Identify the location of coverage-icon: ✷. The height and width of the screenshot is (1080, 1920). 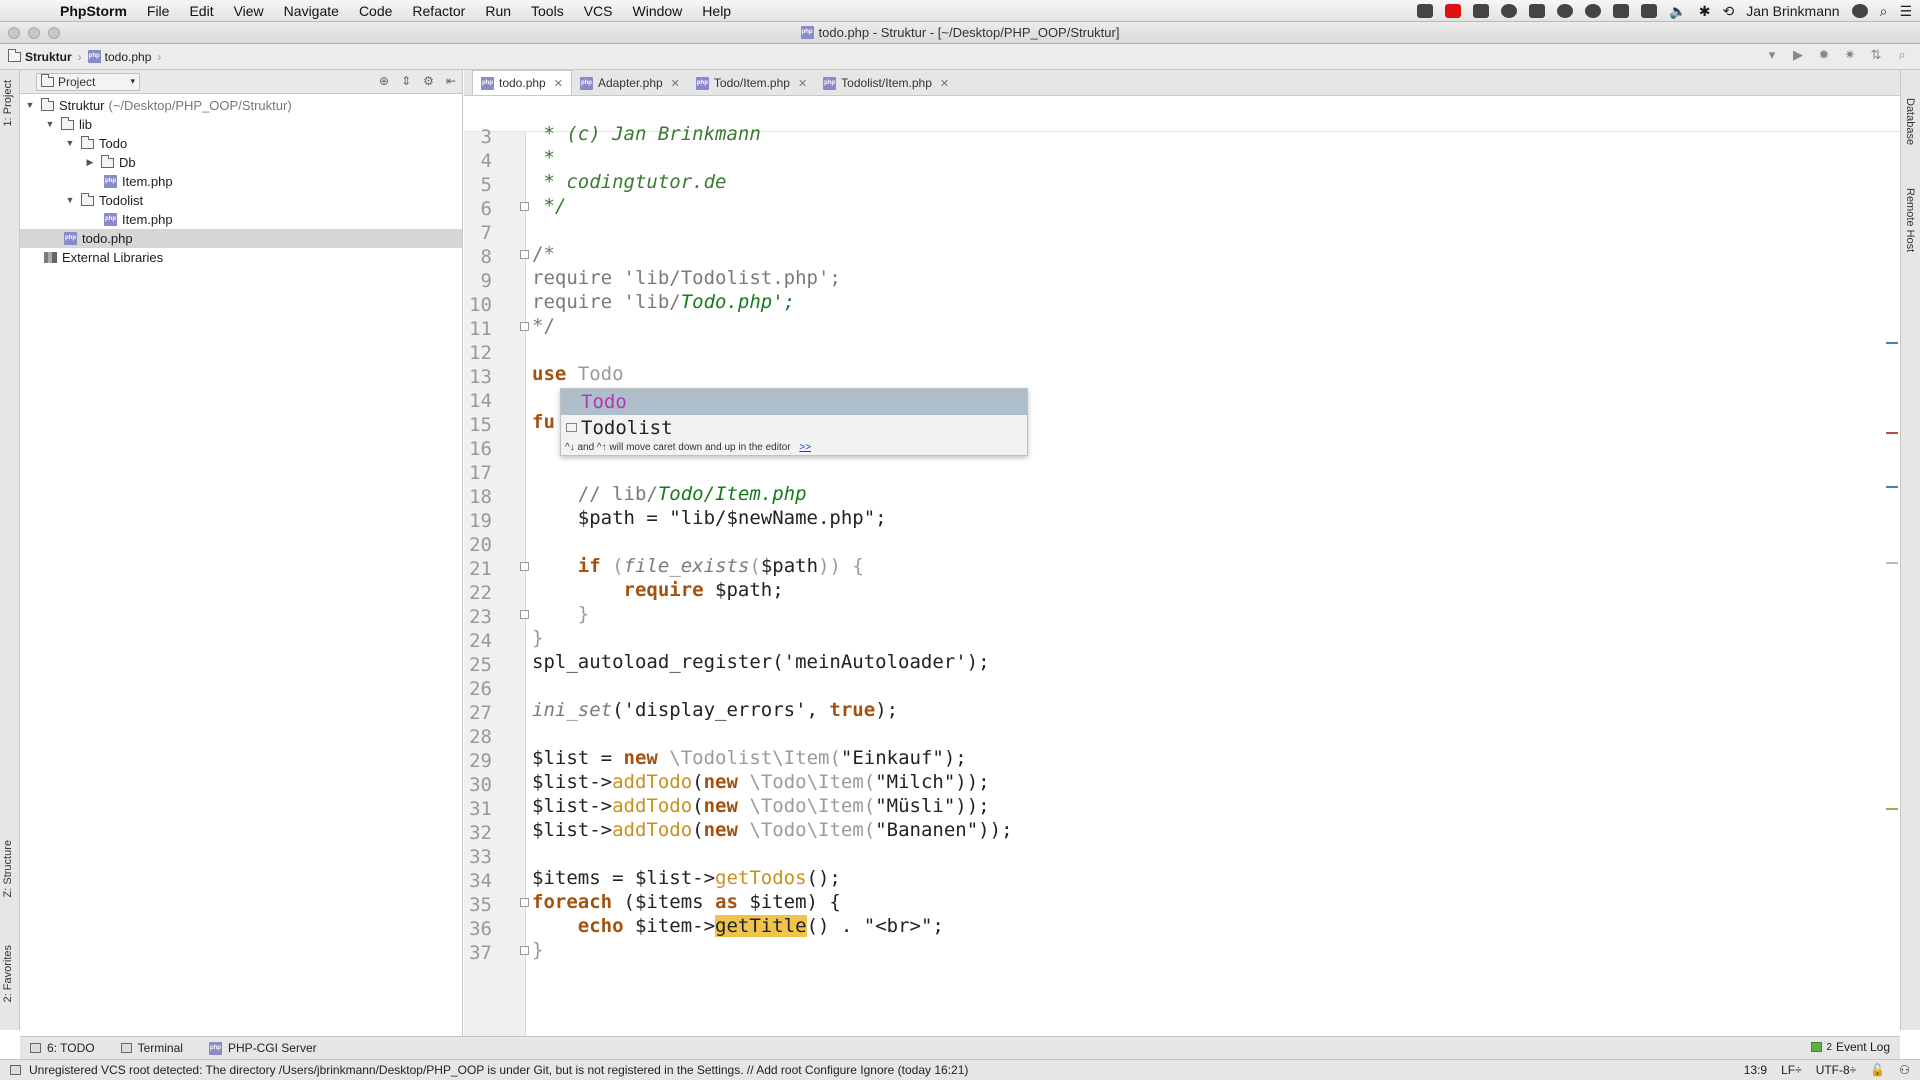
(1850, 55).